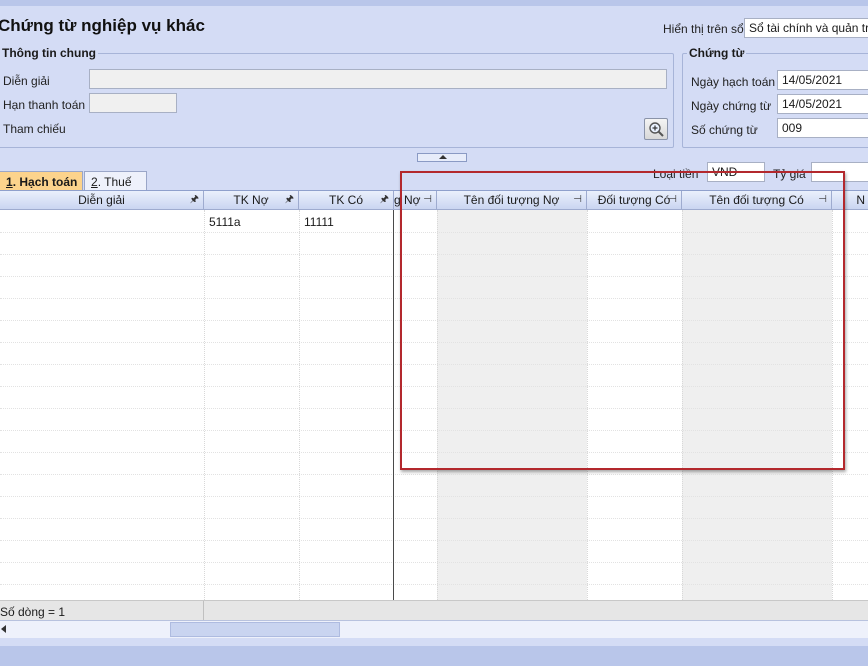  Describe the element at coordinates (3, 629) in the screenshot. I see `scroll-left-icon` at that location.